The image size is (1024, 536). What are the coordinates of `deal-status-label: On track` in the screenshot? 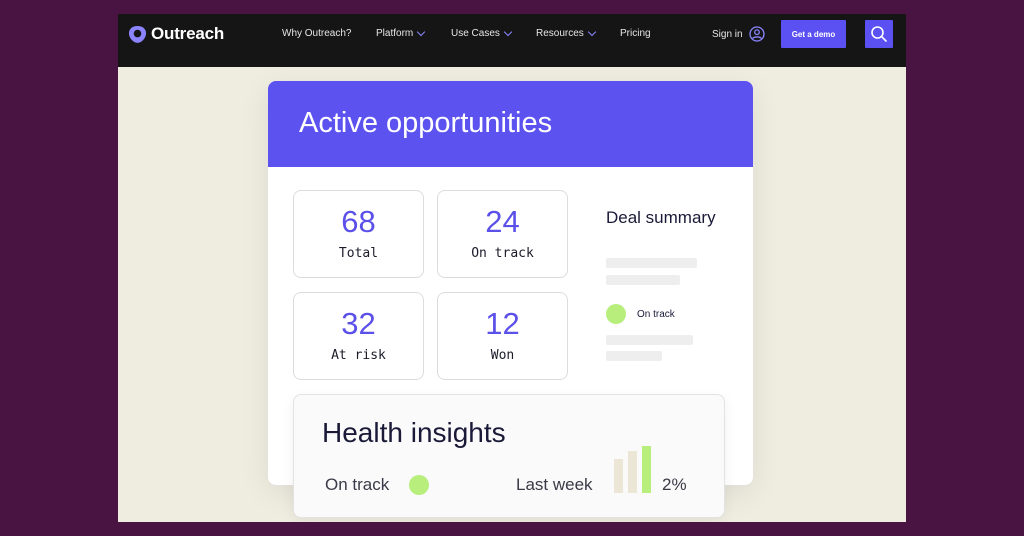 It's located at (656, 314).